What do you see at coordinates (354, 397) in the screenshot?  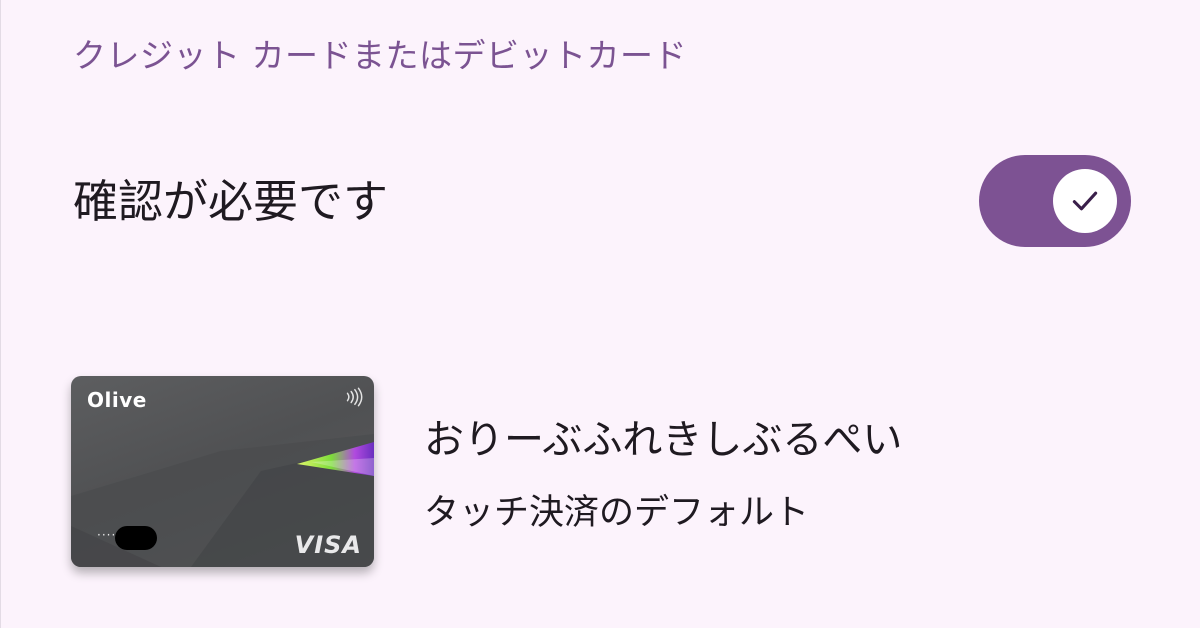 I see `contactless-icon` at bounding box center [354, 397].